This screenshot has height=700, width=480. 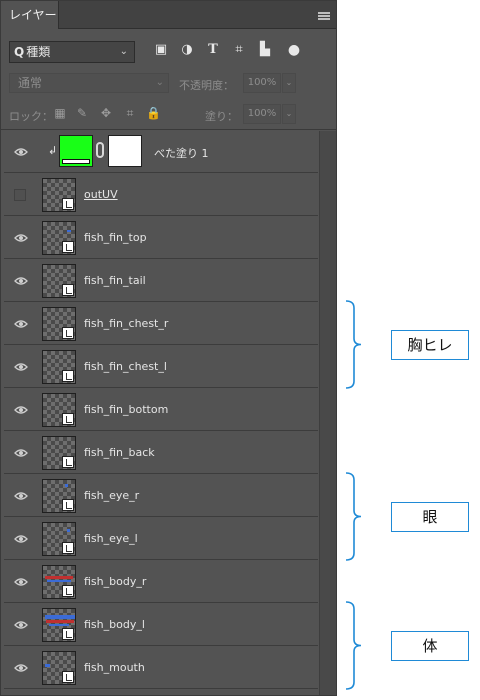 I want to click on fill-dropdown-icon: ⌄, so click(x=289, y=114).